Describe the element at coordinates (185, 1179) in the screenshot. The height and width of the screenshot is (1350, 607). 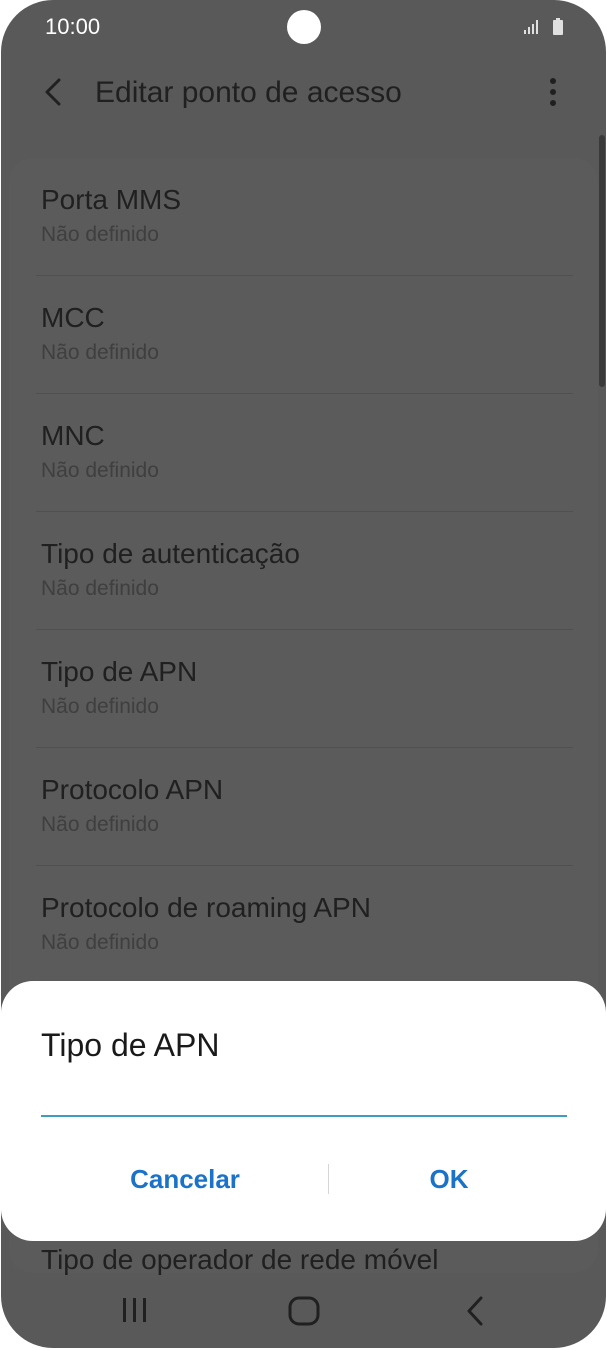
I see `cancel-button: Cancelar` at that location.